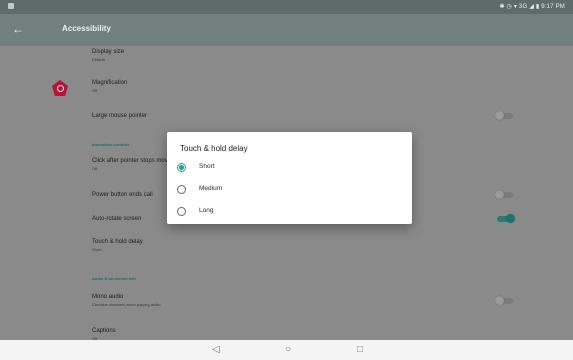 The image size is (573, 360). I want to click on option-label: Medium, so click(211, 188).